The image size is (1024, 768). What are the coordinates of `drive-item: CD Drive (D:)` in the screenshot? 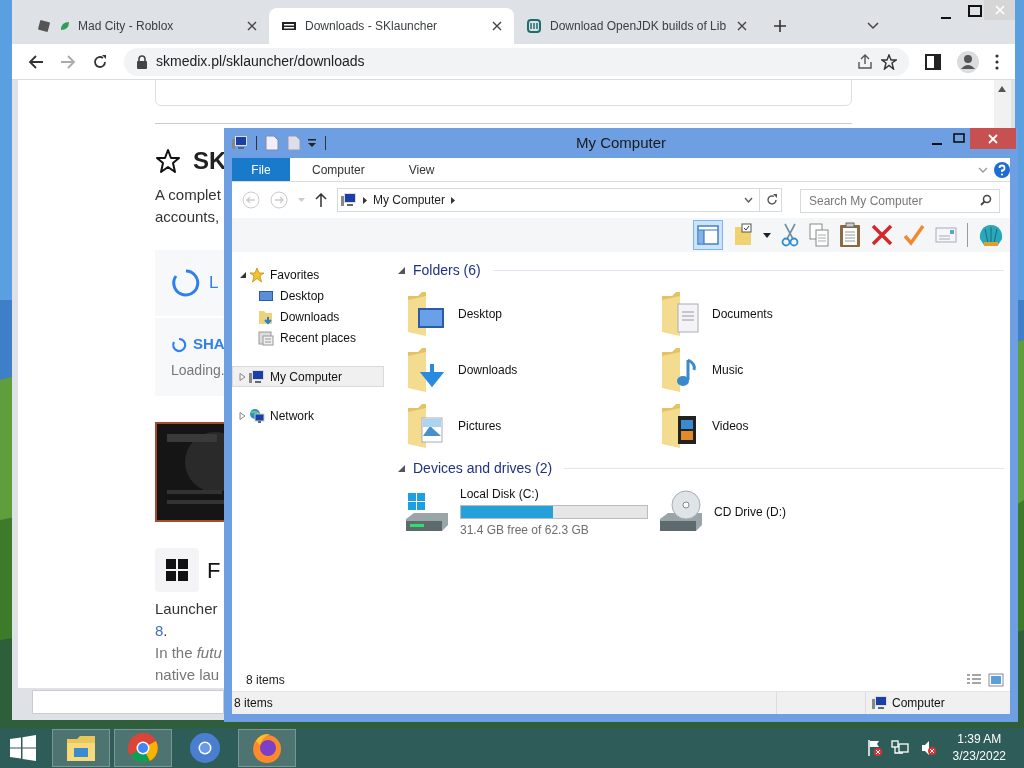 It's located at (779, 512).